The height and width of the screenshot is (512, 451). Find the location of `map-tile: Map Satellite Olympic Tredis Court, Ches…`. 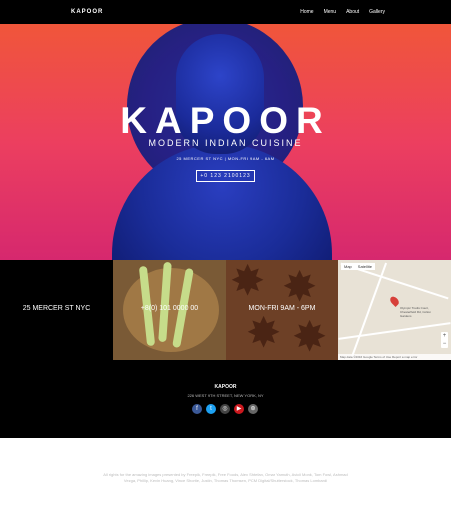

map-tile: Map Satellite Olympic Tredis Court, Ches… is located at coordinates (394, 310).